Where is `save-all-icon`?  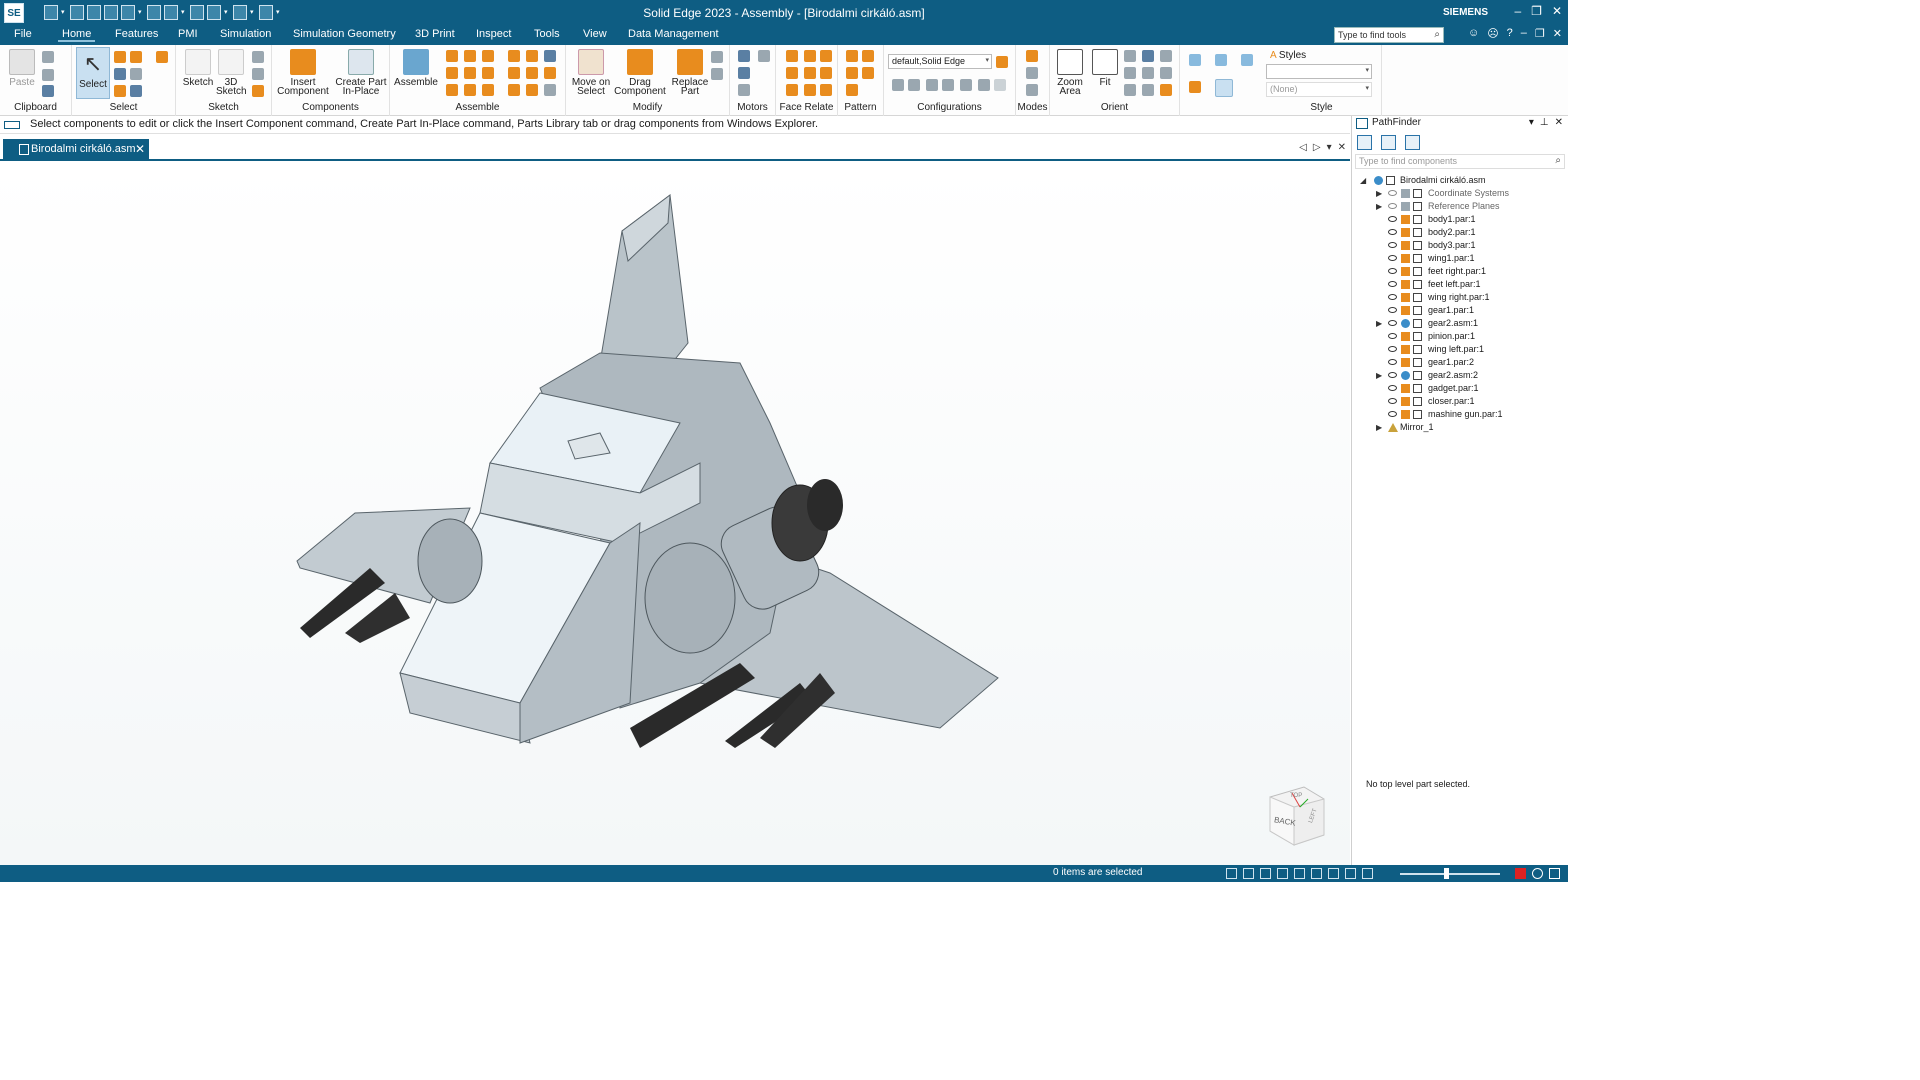
save-all-icon is located at coordinates (128, 12).